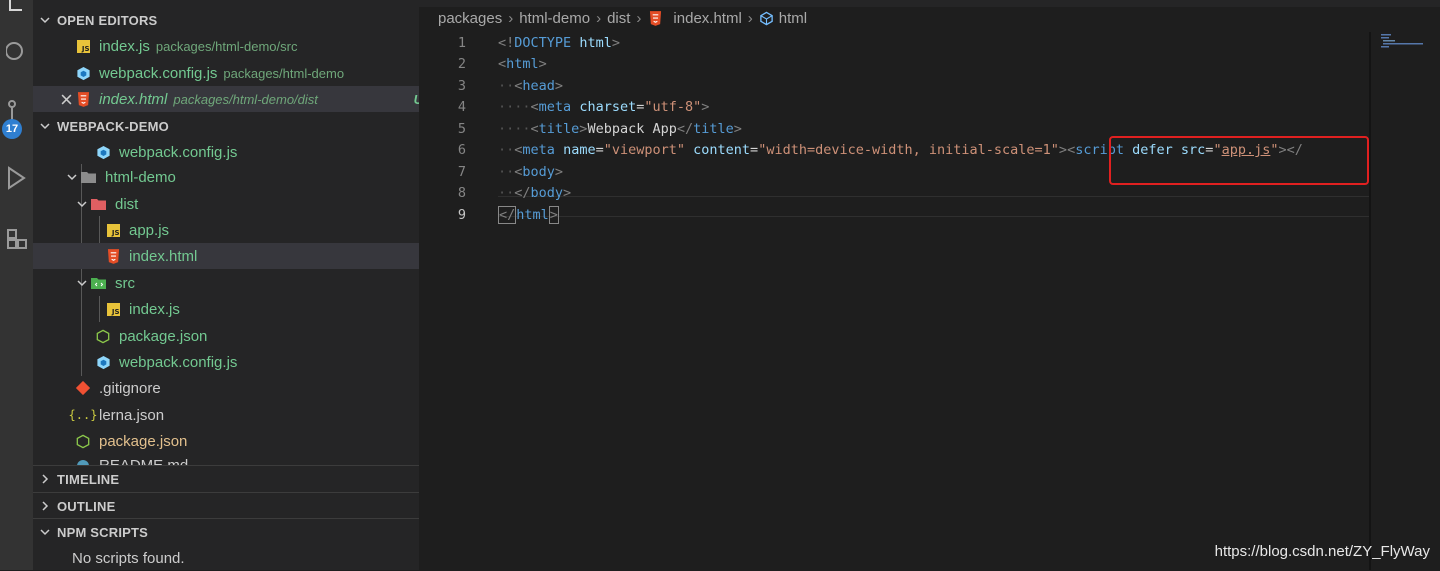 This screenshot has width=1440, height=571. I want to click on line-number: 2, so click(461, 64).